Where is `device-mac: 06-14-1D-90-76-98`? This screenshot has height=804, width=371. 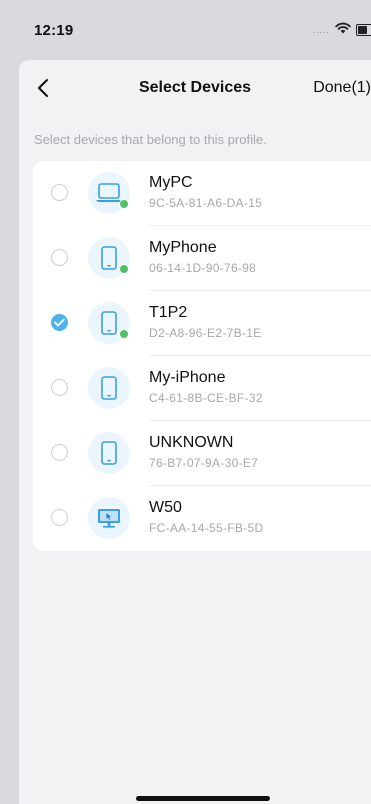
device-mac: 06-14-1D-90-76-98 is located at coordinates (203, 268).